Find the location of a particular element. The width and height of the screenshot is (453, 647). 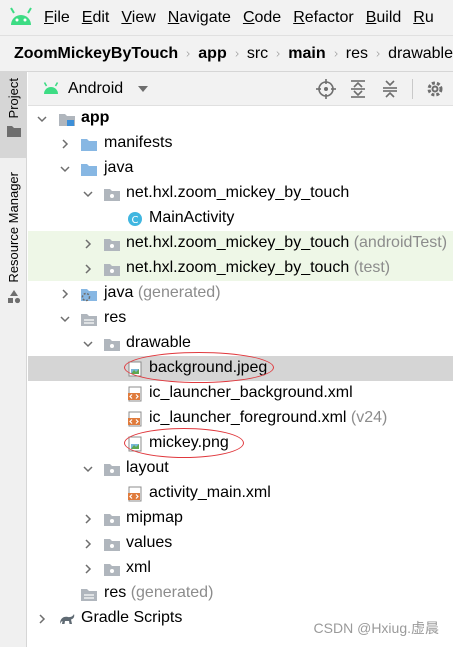

gear-icon is located at coordinates (435, 89).